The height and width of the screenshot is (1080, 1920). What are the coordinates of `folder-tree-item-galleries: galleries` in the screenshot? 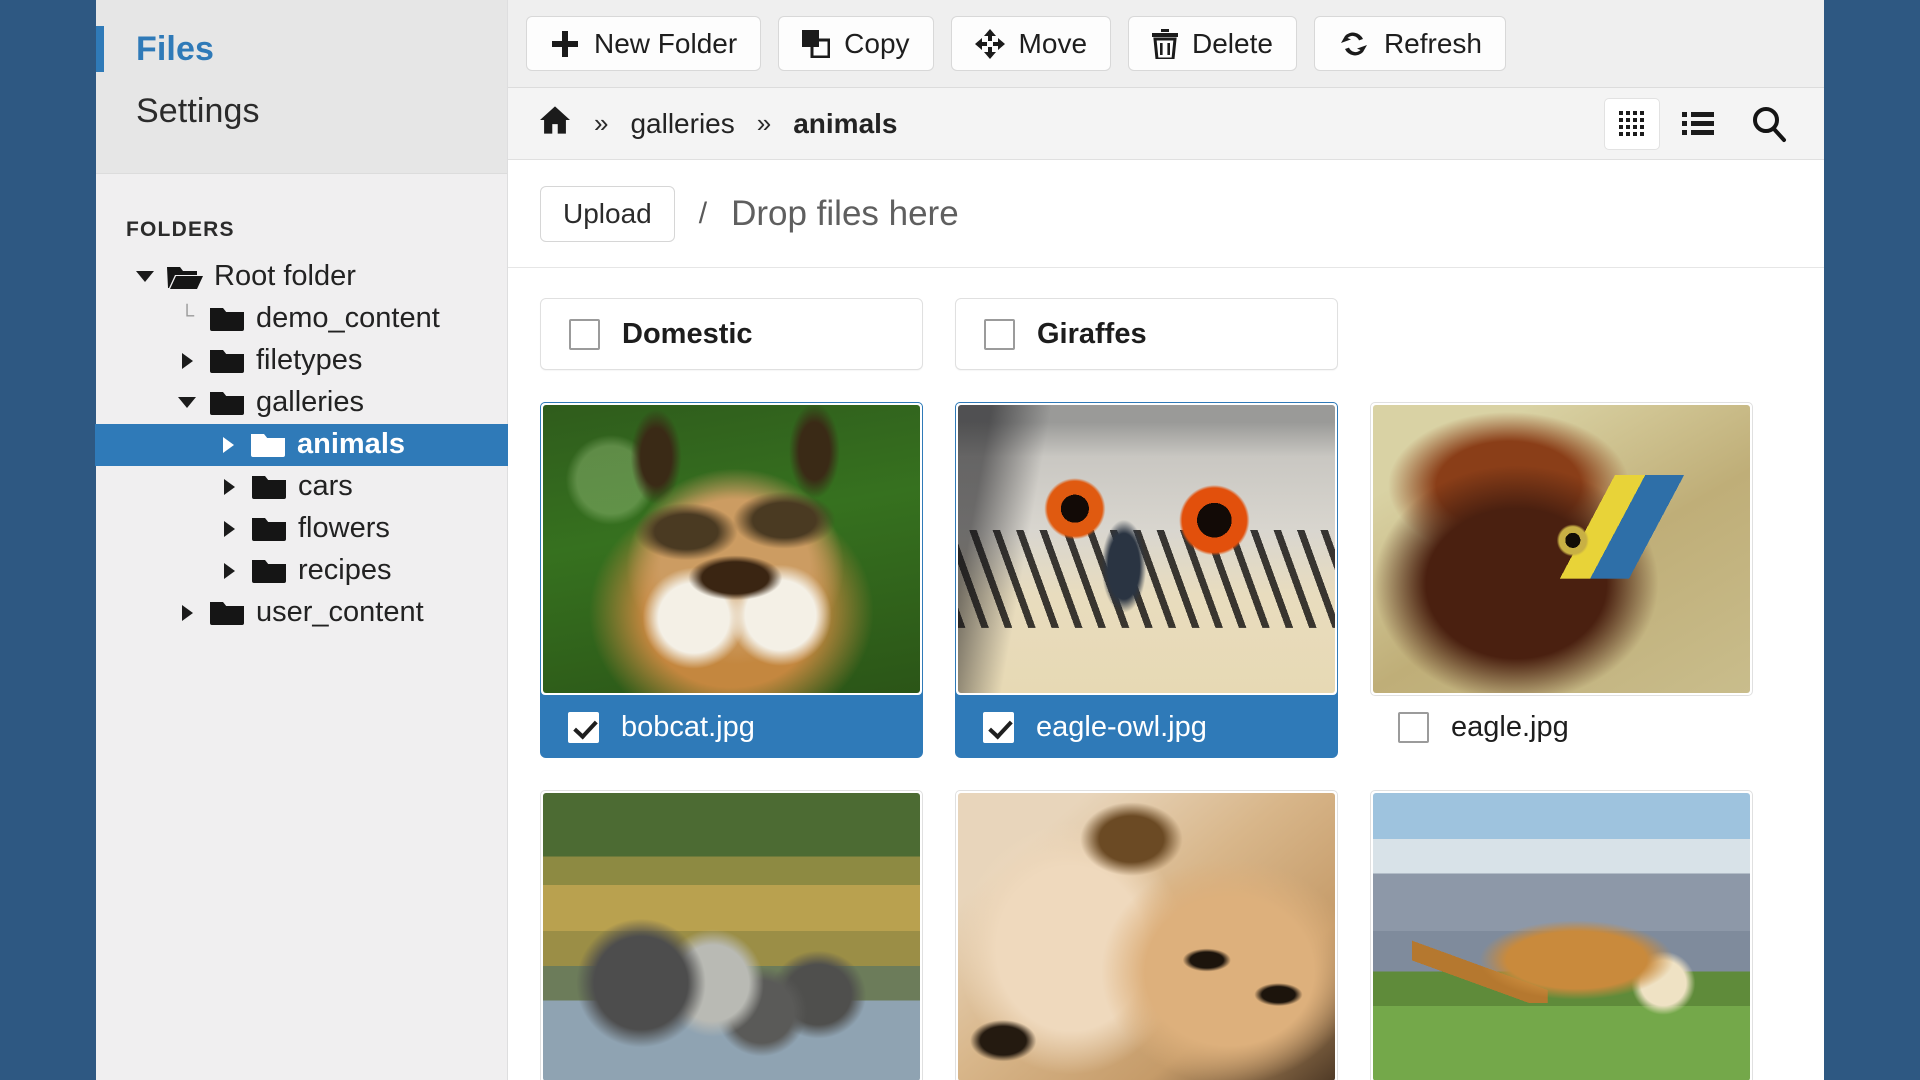 It's located at (301, 403).